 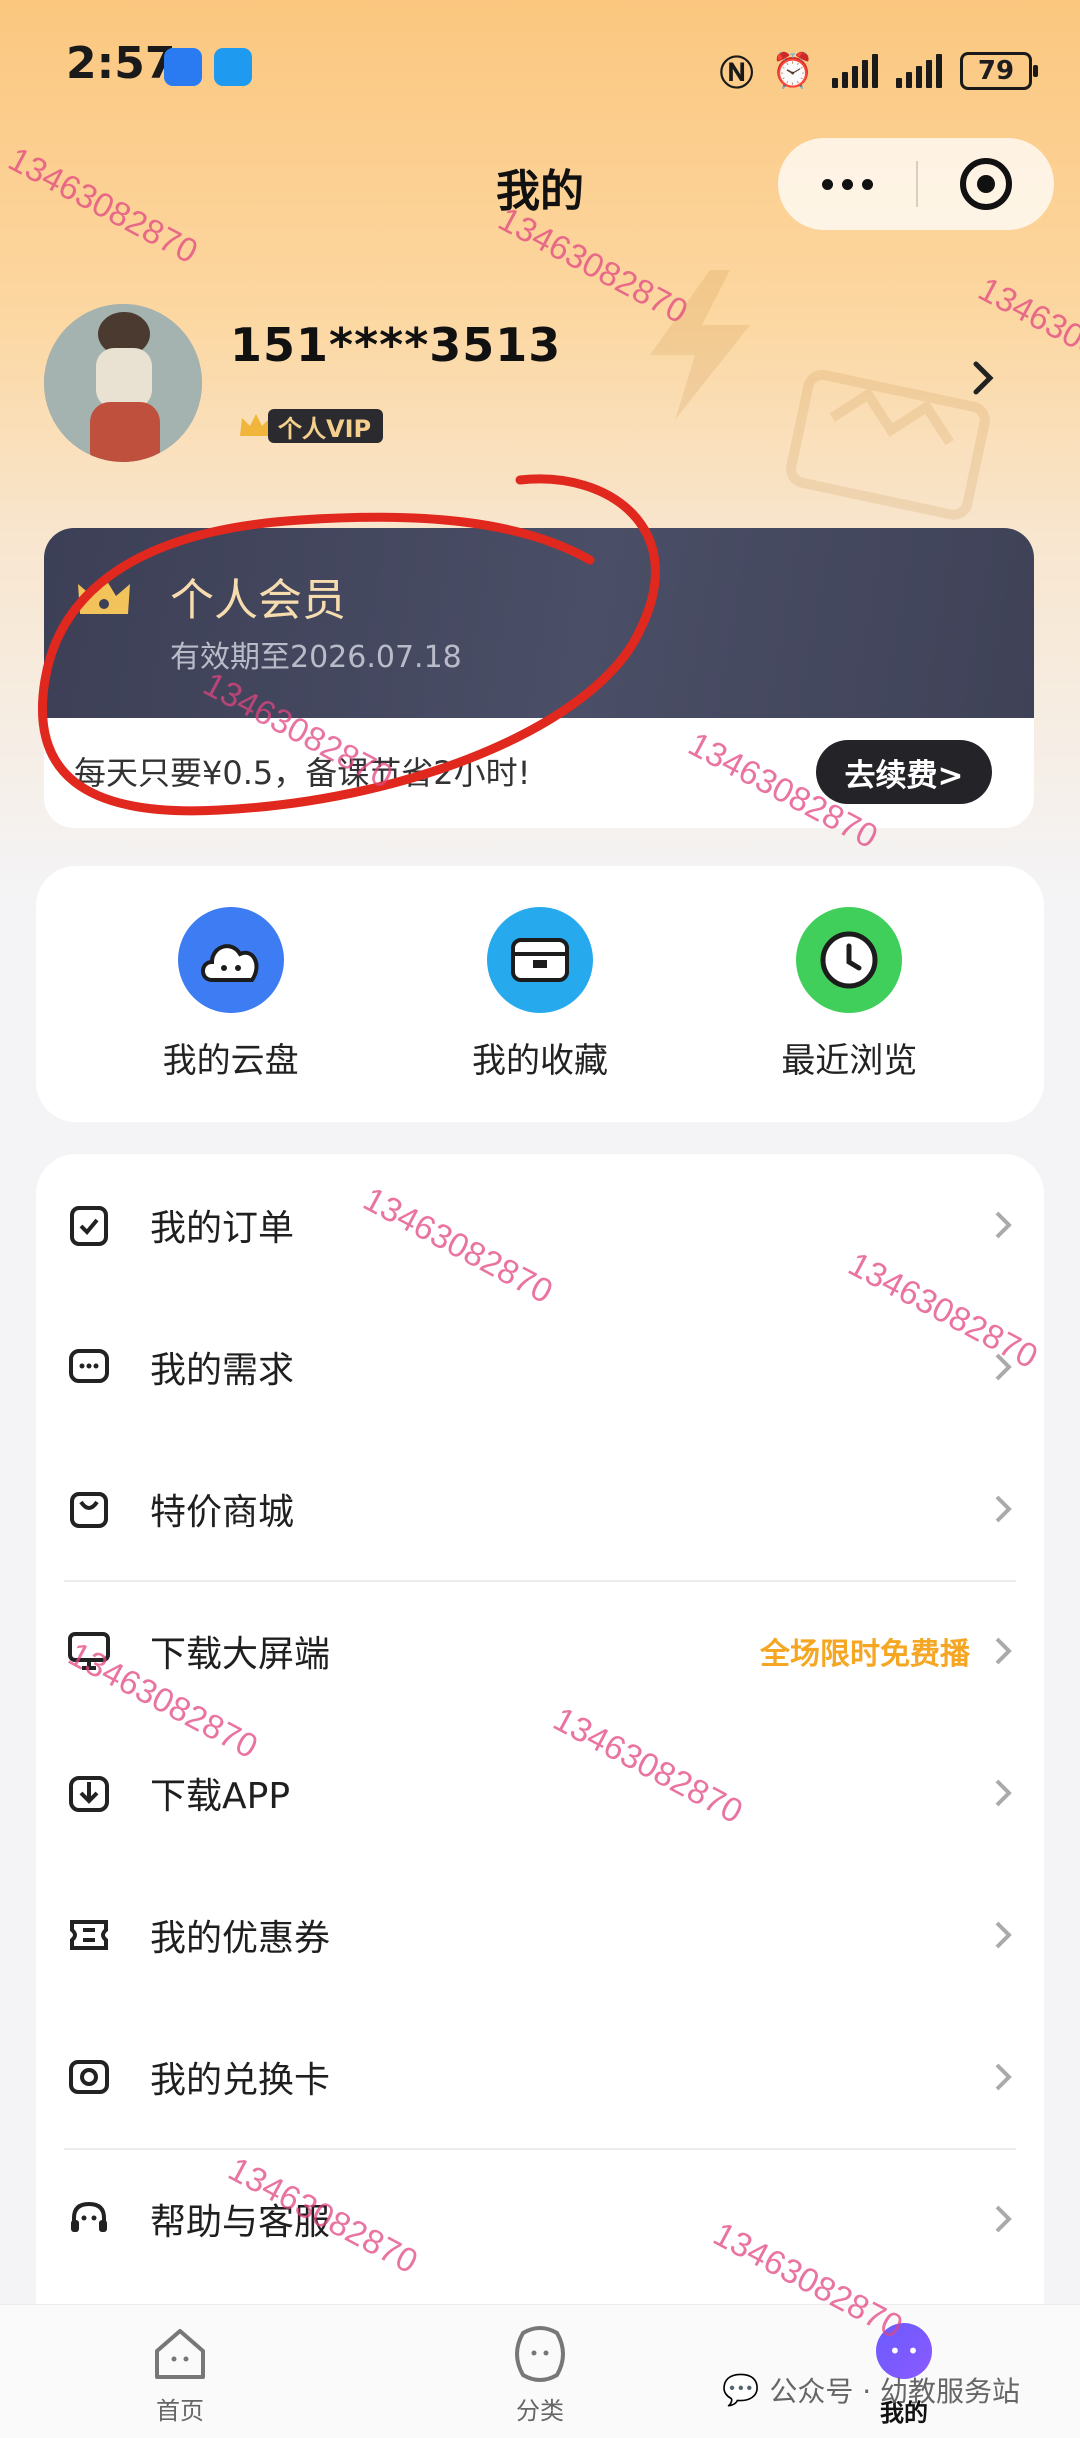 I want to click on menu-item-label: 我的需求, so click(x=222, y=1370).